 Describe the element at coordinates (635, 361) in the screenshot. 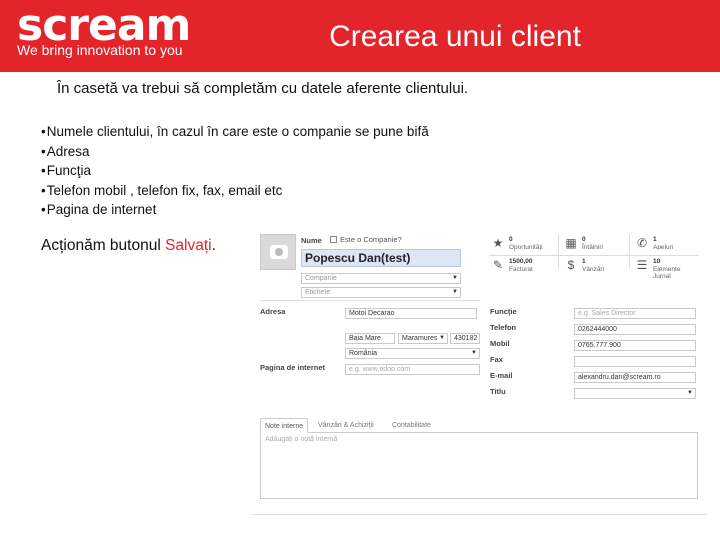

I see `fax-input` at that location.